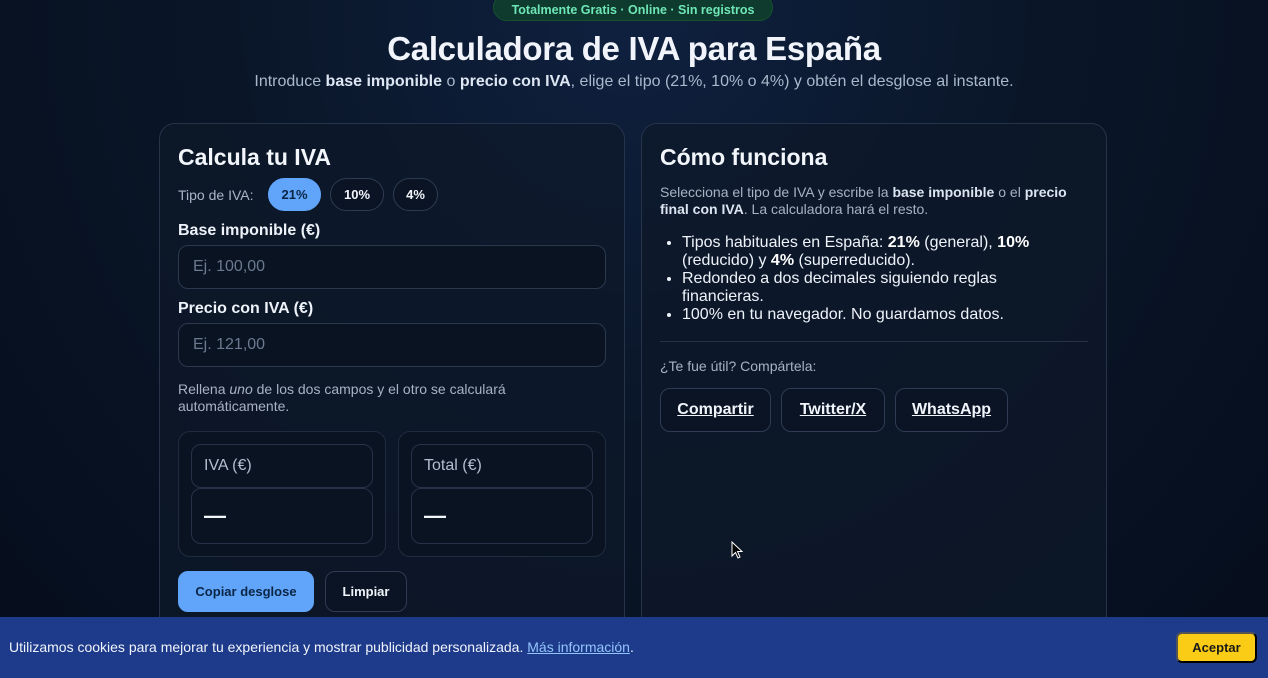 This screenshot has width=1268, height=678. What do you see at coordinates (634, 48) in the screenshot?
I see `page-title: Calculadora de IVA para España` at bounding box center [634, 48].